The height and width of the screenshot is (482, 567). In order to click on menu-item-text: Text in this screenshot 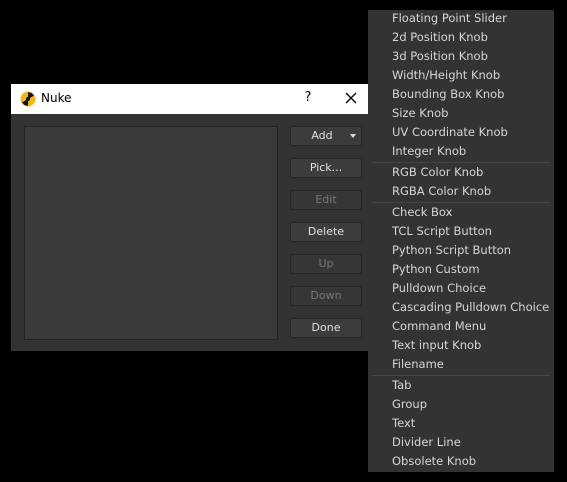, I will do `click(403, 423)`.